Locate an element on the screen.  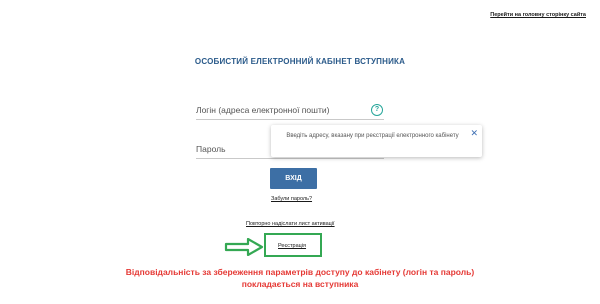
arrow-right-icon is located at coordinates (244, 247).